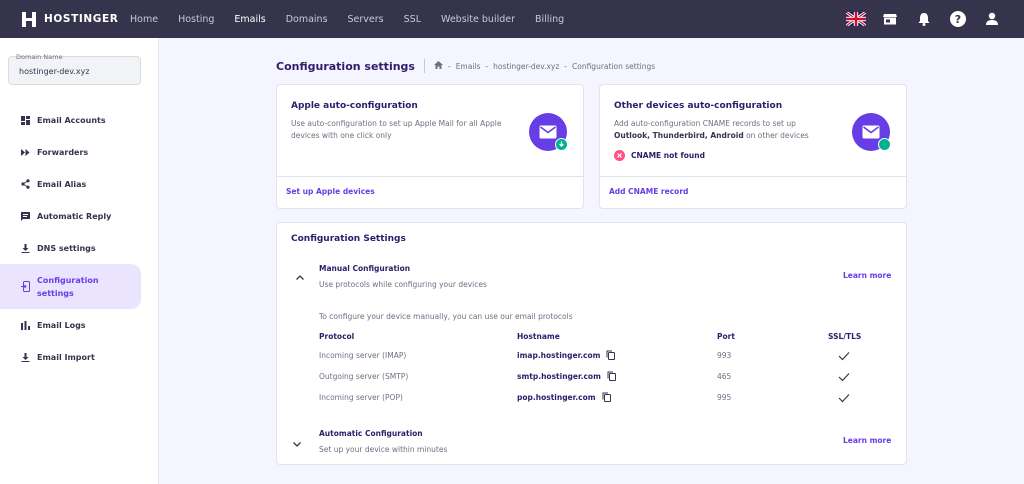 The width and height of the screenshot is (1024, 484). Describe the element at coordinates (361, 397) in the screenshot. I see `protocol-cell: Incoming server (POP)` at that location.